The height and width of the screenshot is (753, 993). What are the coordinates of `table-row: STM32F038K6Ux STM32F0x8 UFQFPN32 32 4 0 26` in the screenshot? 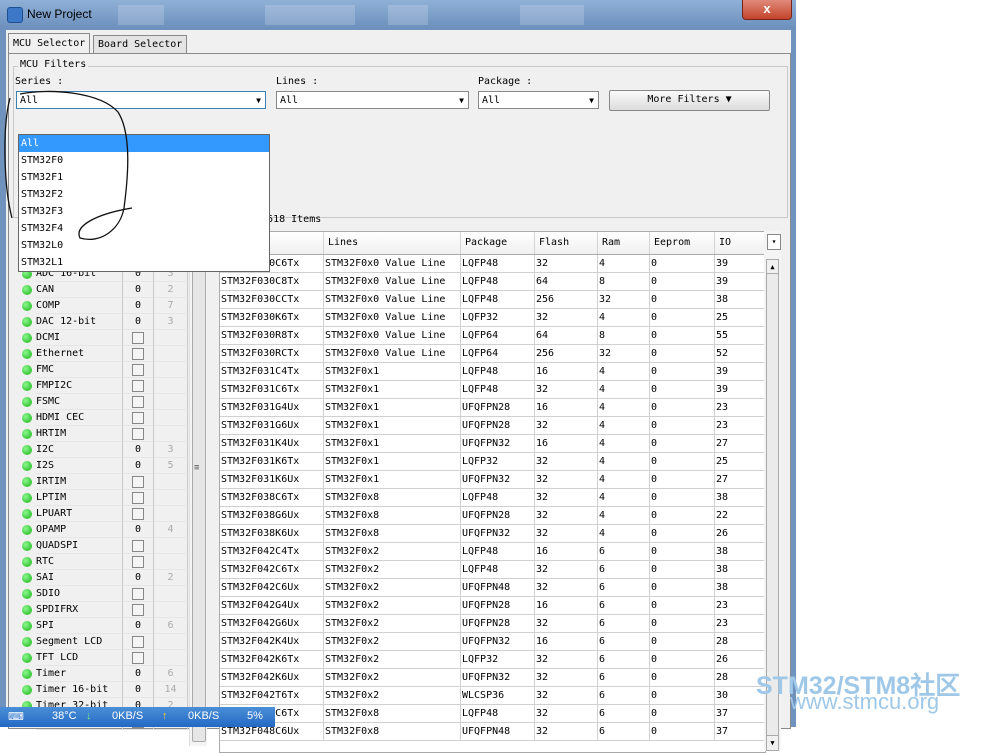 It's located at (492, 534).